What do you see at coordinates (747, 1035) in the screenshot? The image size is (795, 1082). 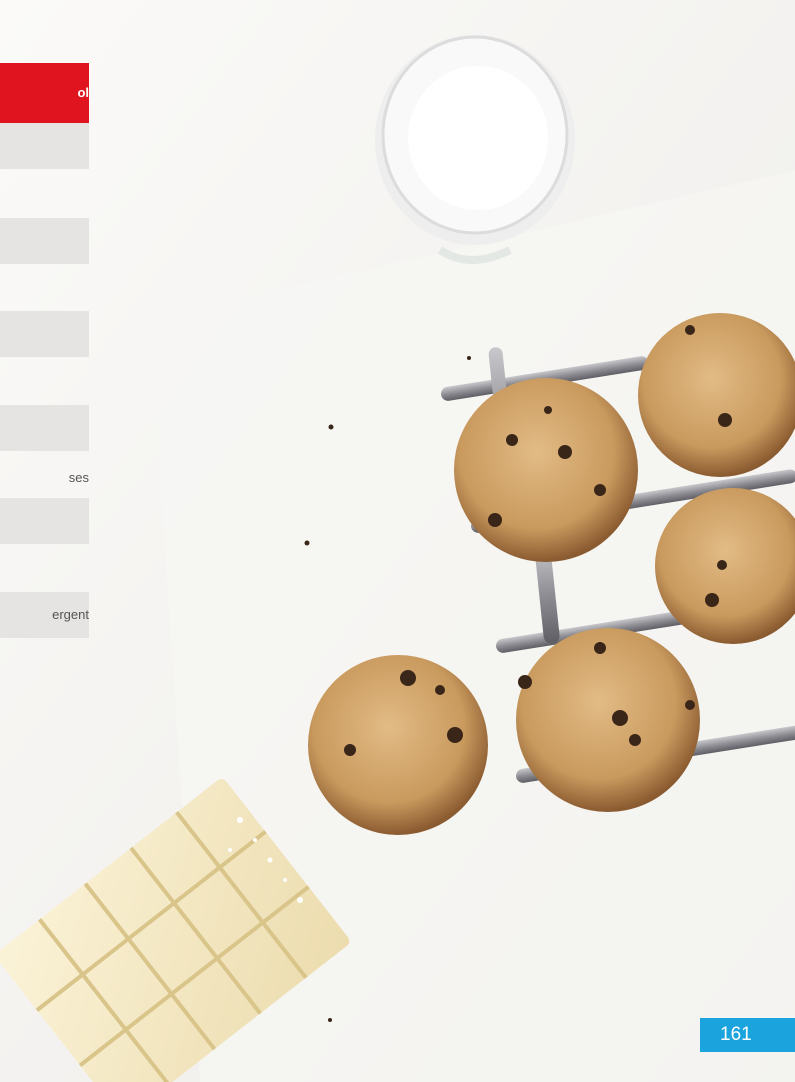 I see `page-number: 161` at bounding box center [747, 1035].